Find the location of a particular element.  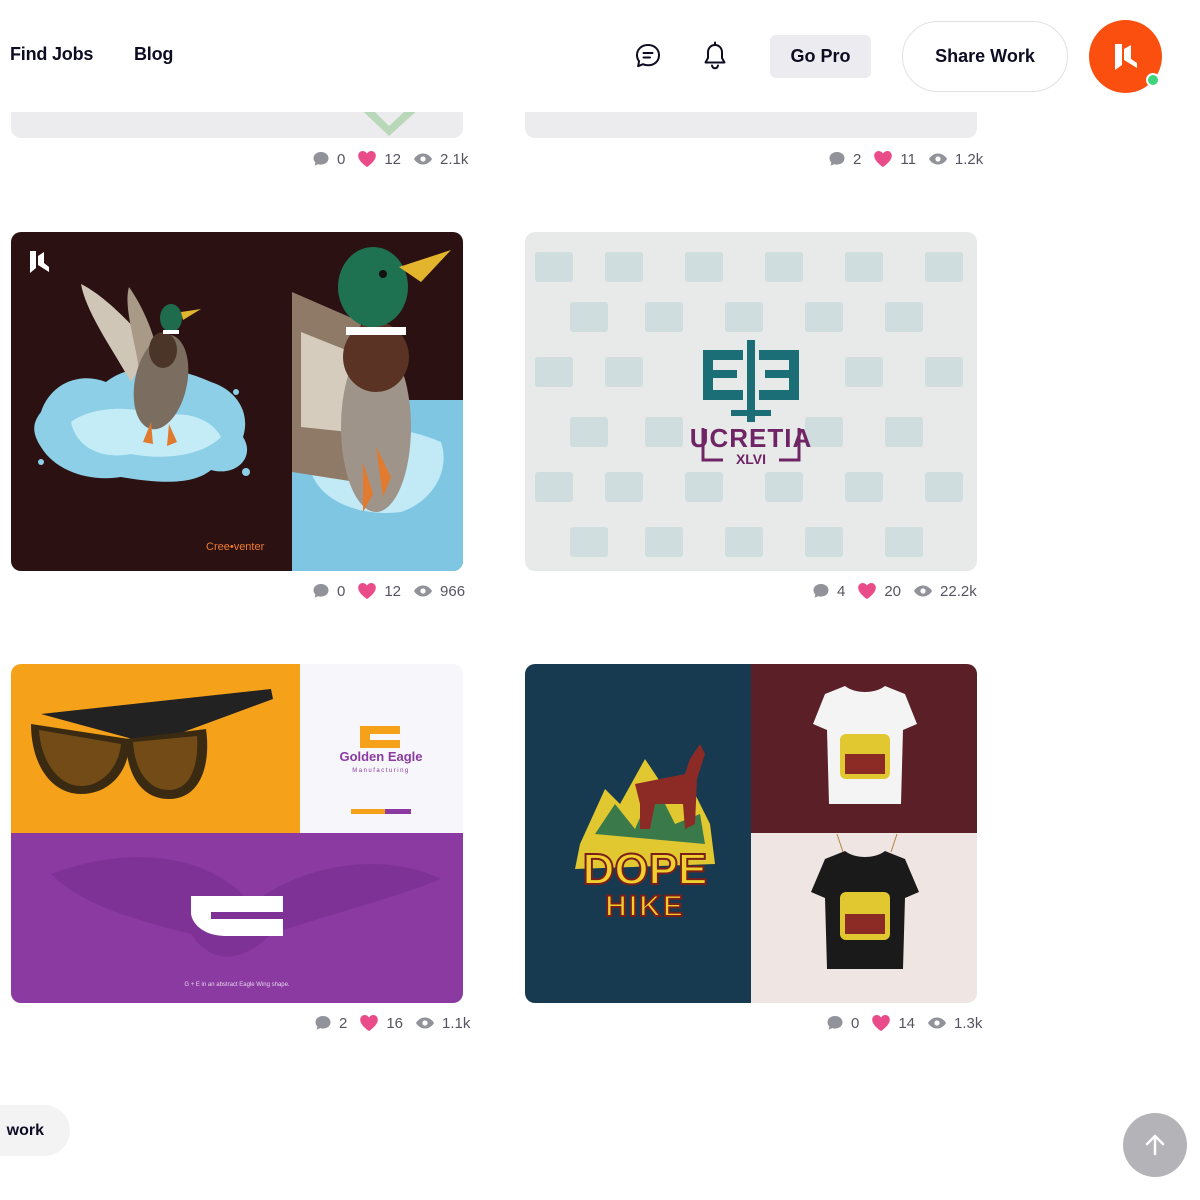

user-avatar is located at coordinates (1125, 56).